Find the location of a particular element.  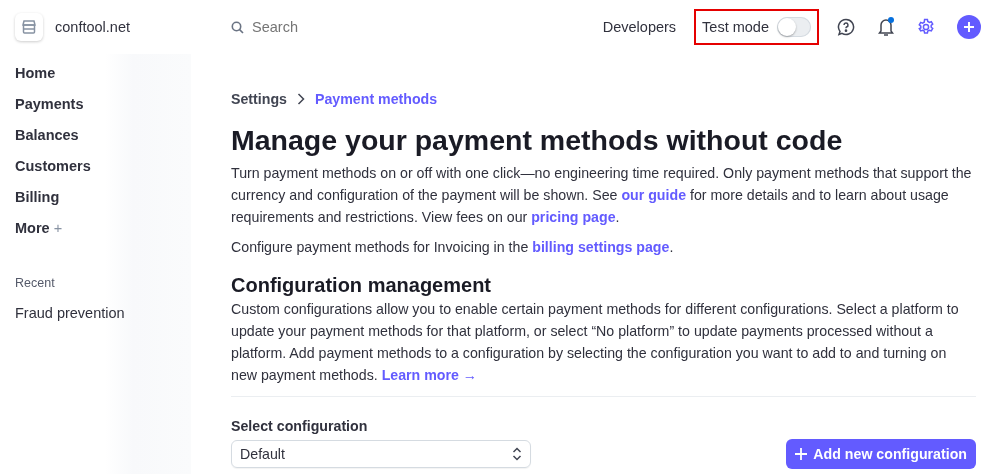

search-icon is located at coordinates (237, 27).